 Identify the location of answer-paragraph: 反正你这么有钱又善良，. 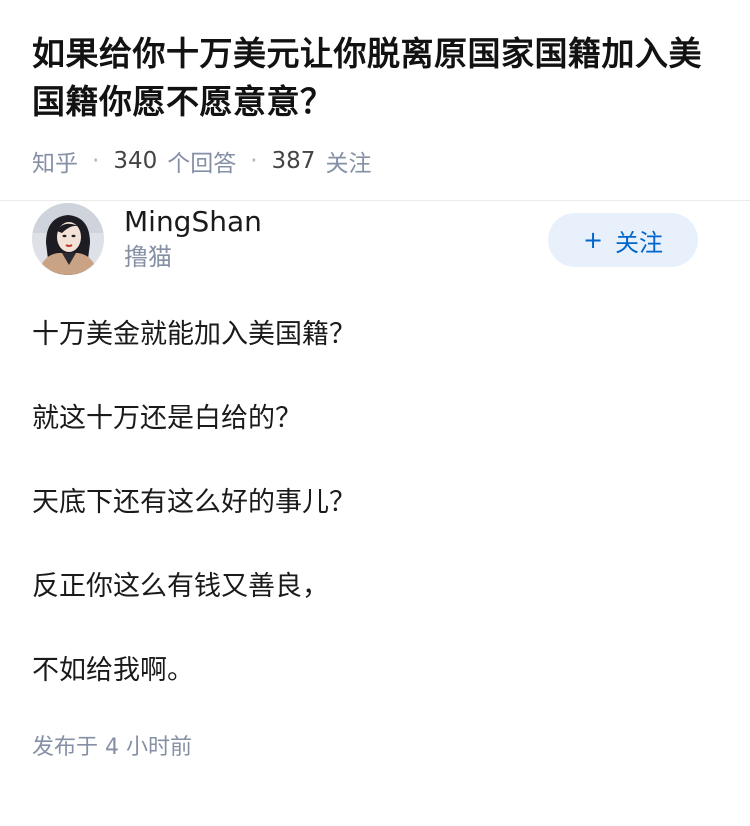
(180, 586).